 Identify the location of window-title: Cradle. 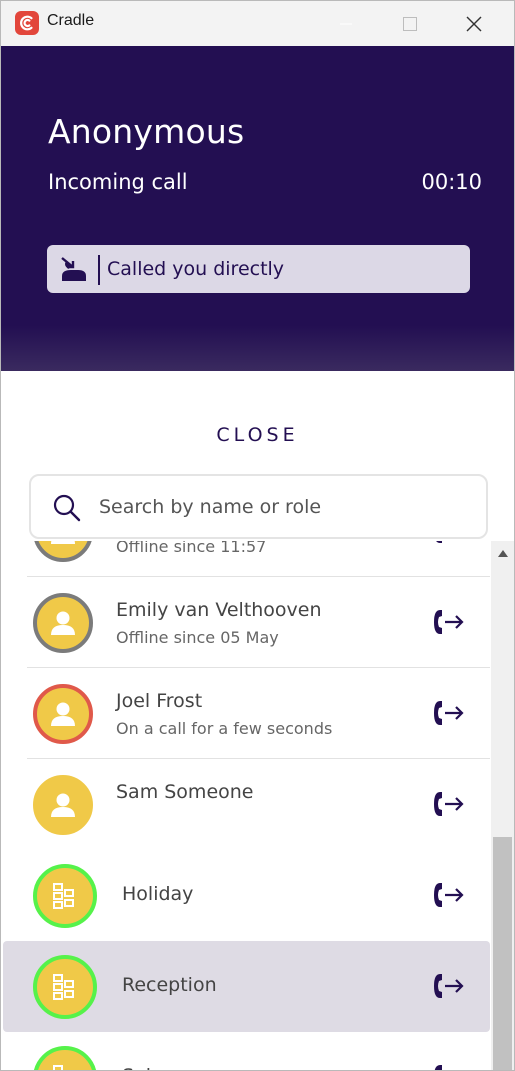
(71, 20).